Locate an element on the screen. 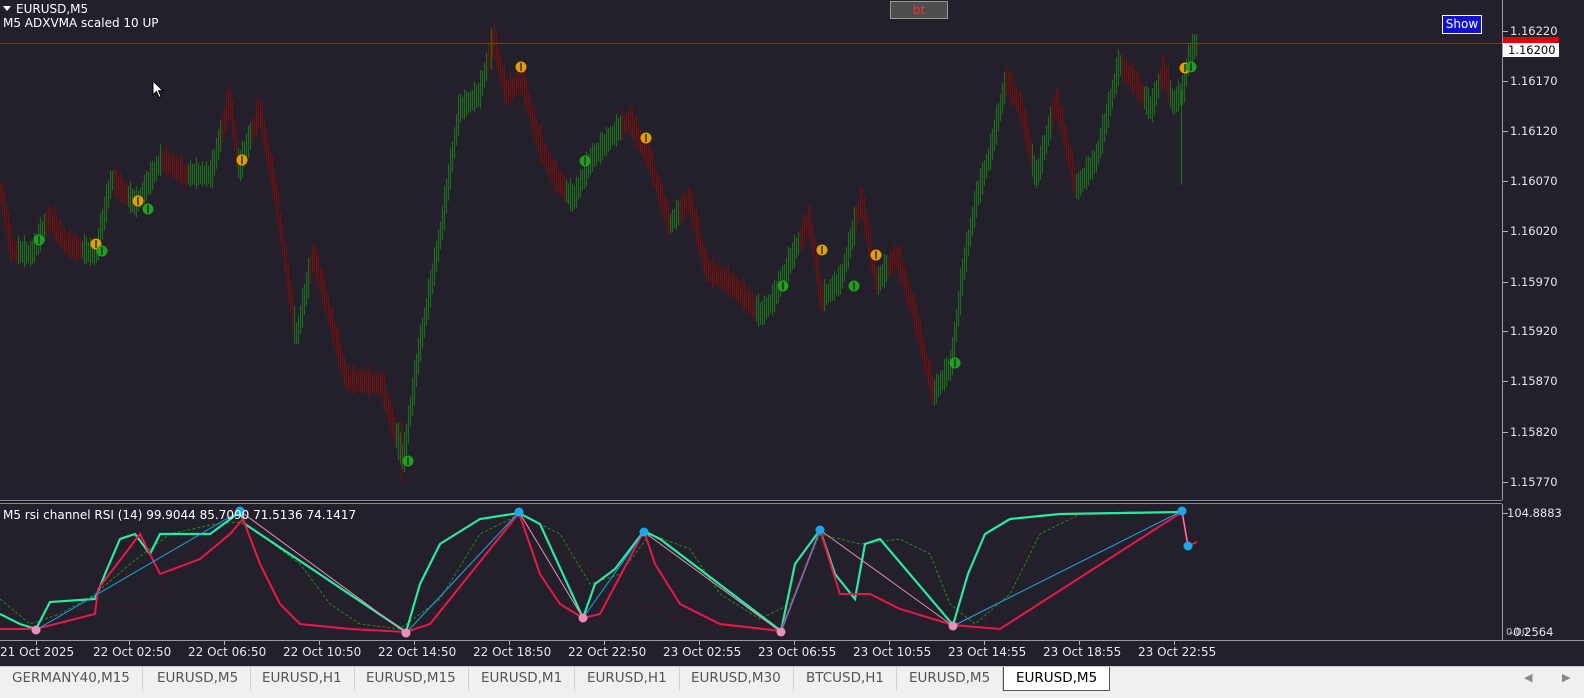  chart-tab: GERMANY40,M15 is located at coordinates (71, 679).